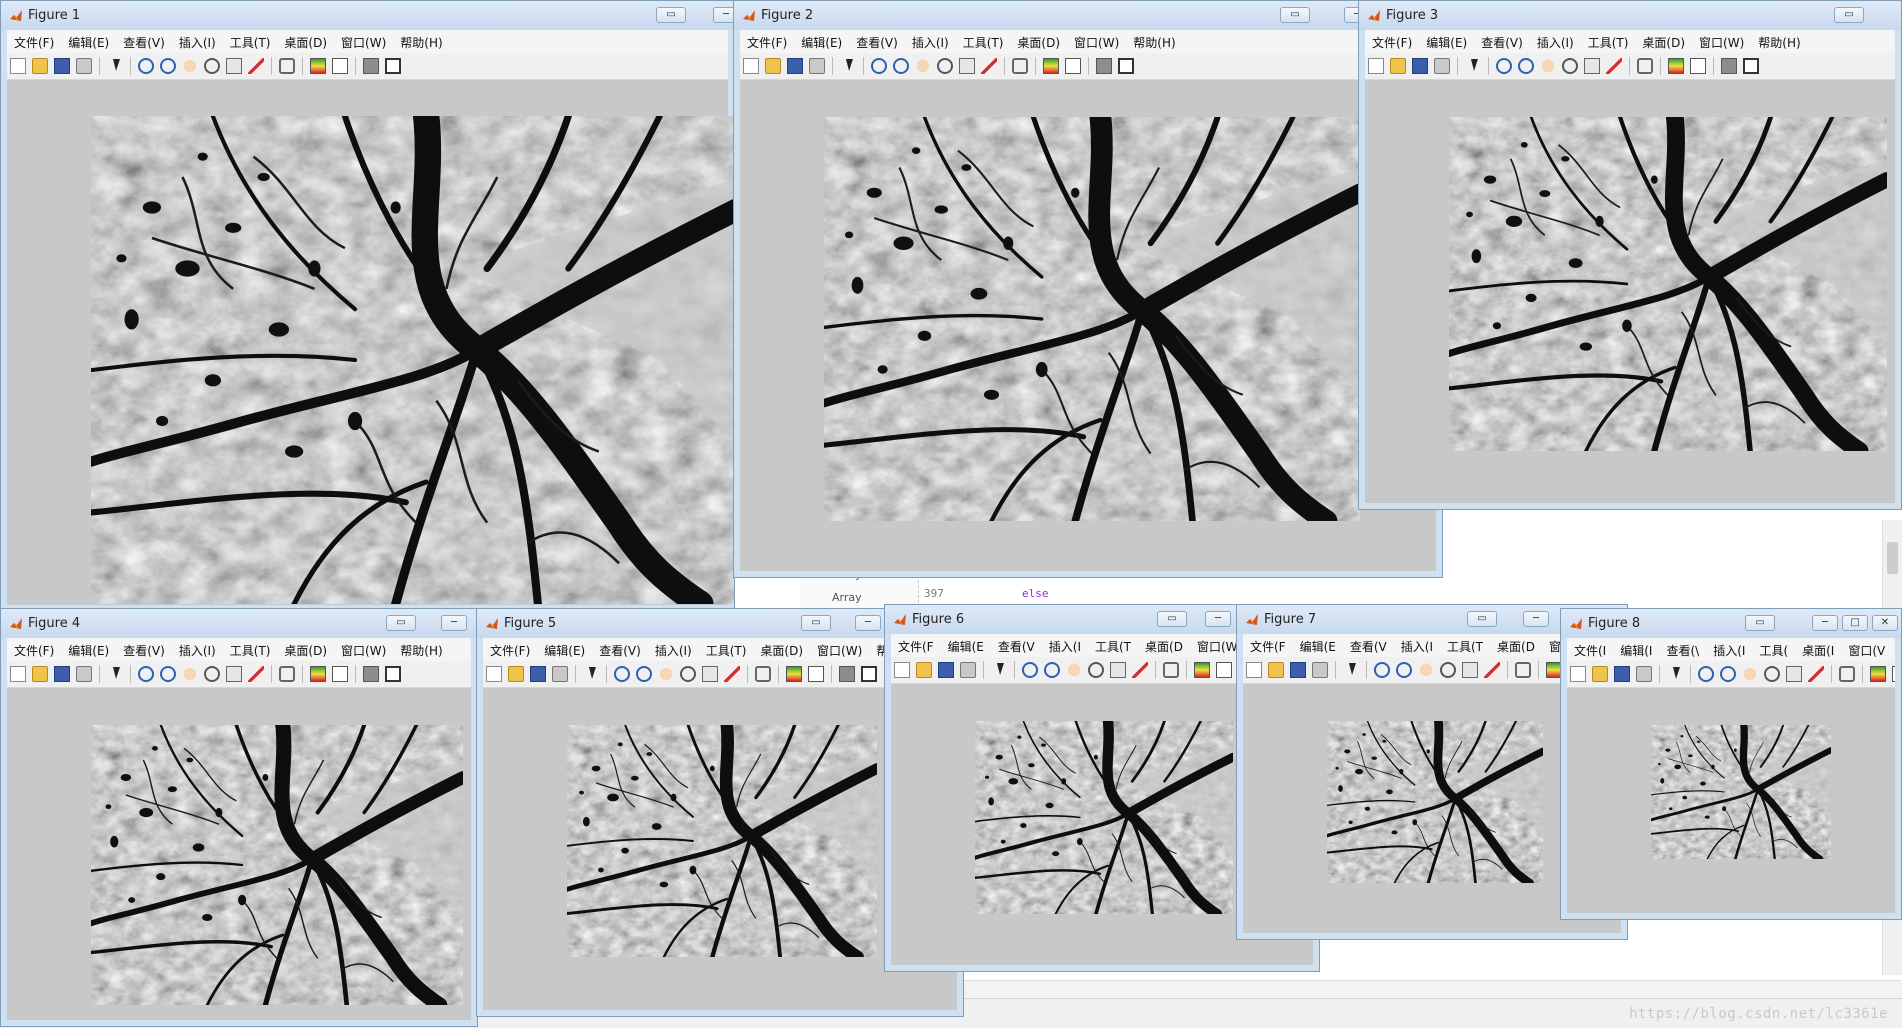 This screenshot has height=1028, width=1902. Describe the element at coordinates (367, 15) in the screenshot. I see `title-bar: Figure 1 ▭ ─` at that location.